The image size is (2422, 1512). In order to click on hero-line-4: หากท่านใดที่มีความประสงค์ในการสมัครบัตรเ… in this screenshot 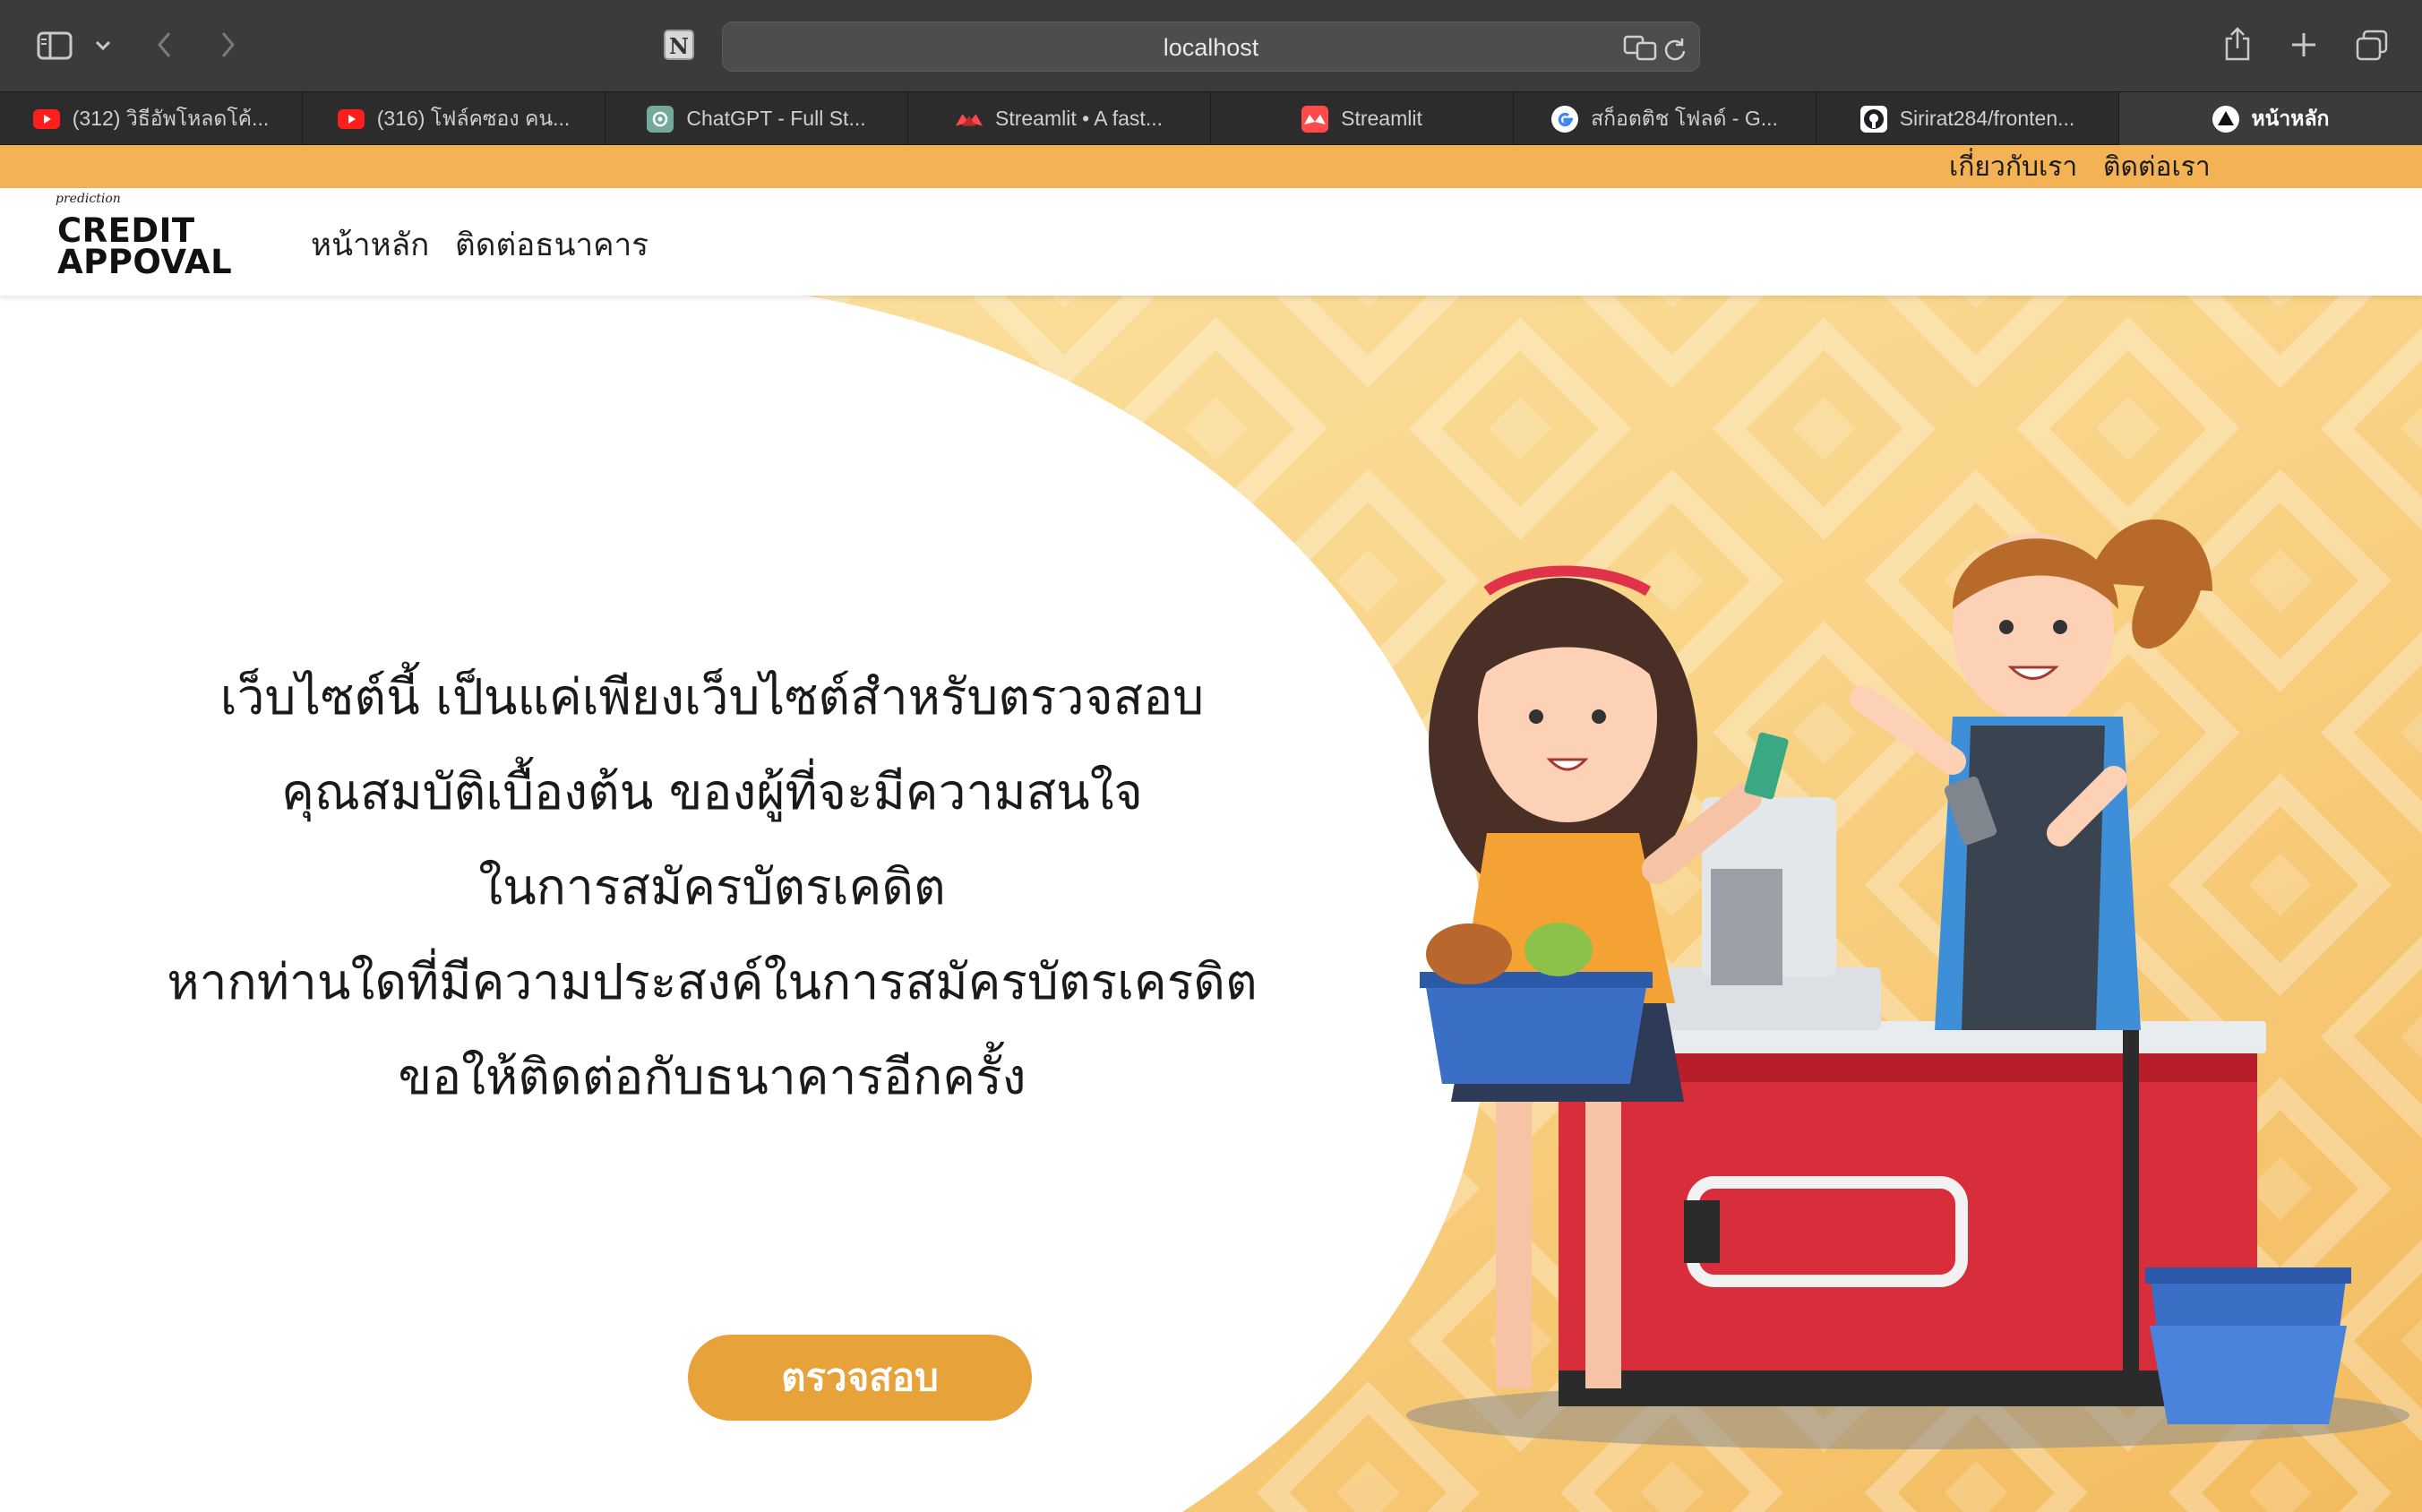, I will do `click(712, 981)`.